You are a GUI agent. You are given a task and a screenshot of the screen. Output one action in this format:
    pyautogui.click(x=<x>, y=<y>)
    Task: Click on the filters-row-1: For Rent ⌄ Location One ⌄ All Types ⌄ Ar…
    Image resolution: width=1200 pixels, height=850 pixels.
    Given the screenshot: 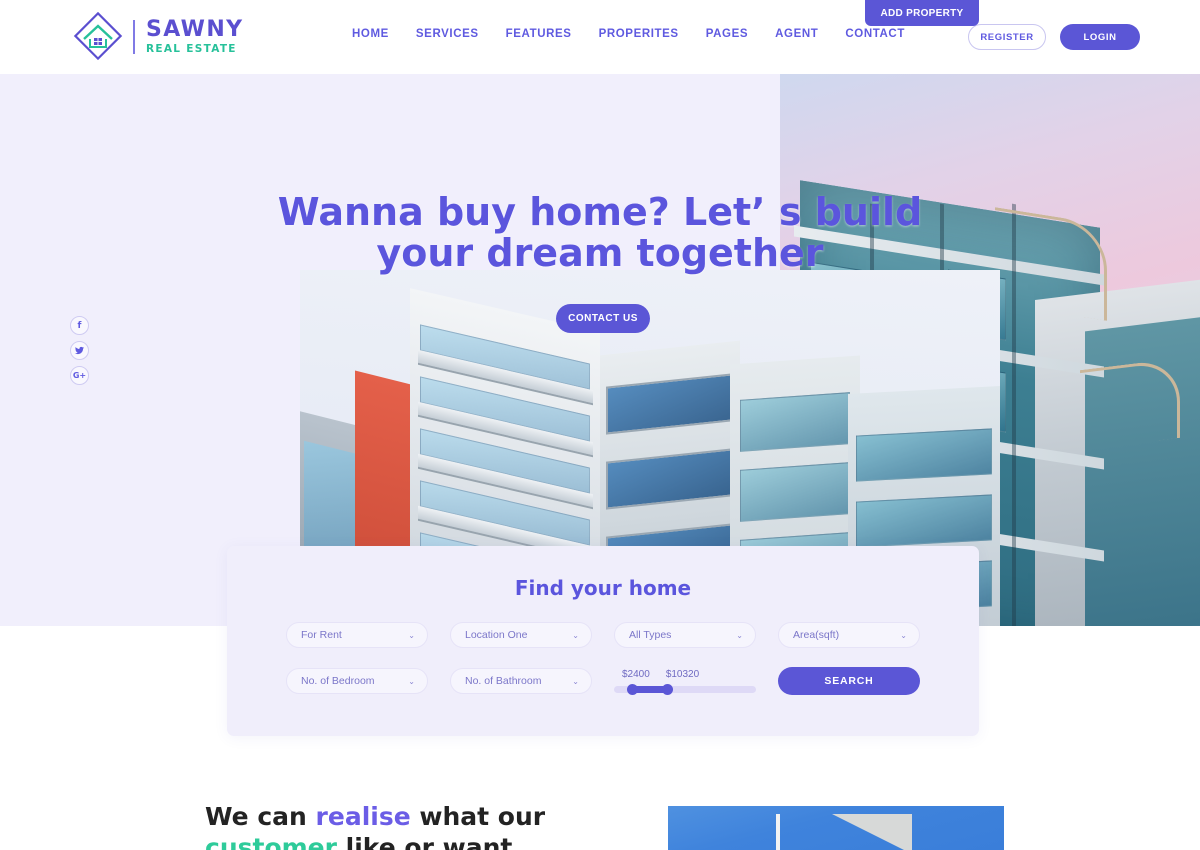 What is the action you would take?
    pyautogui.click(x=603, y=635)
    